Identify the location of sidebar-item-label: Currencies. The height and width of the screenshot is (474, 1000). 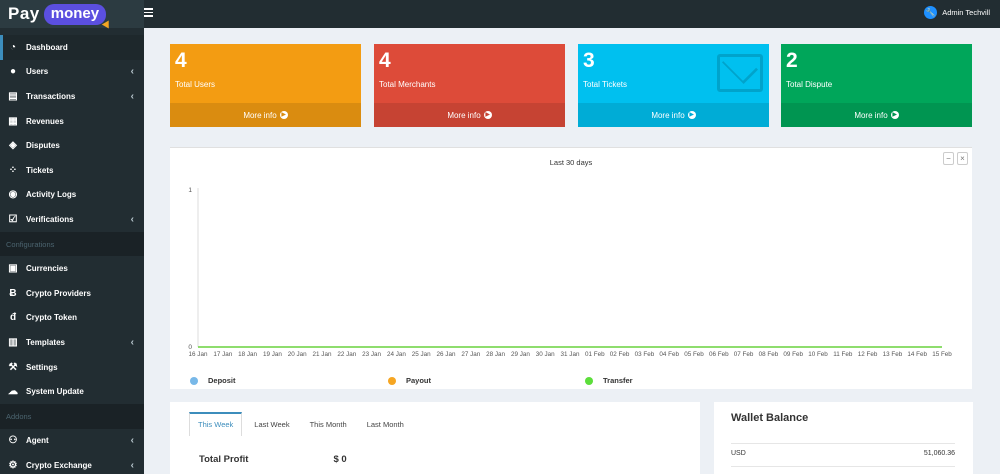
(47, 269).